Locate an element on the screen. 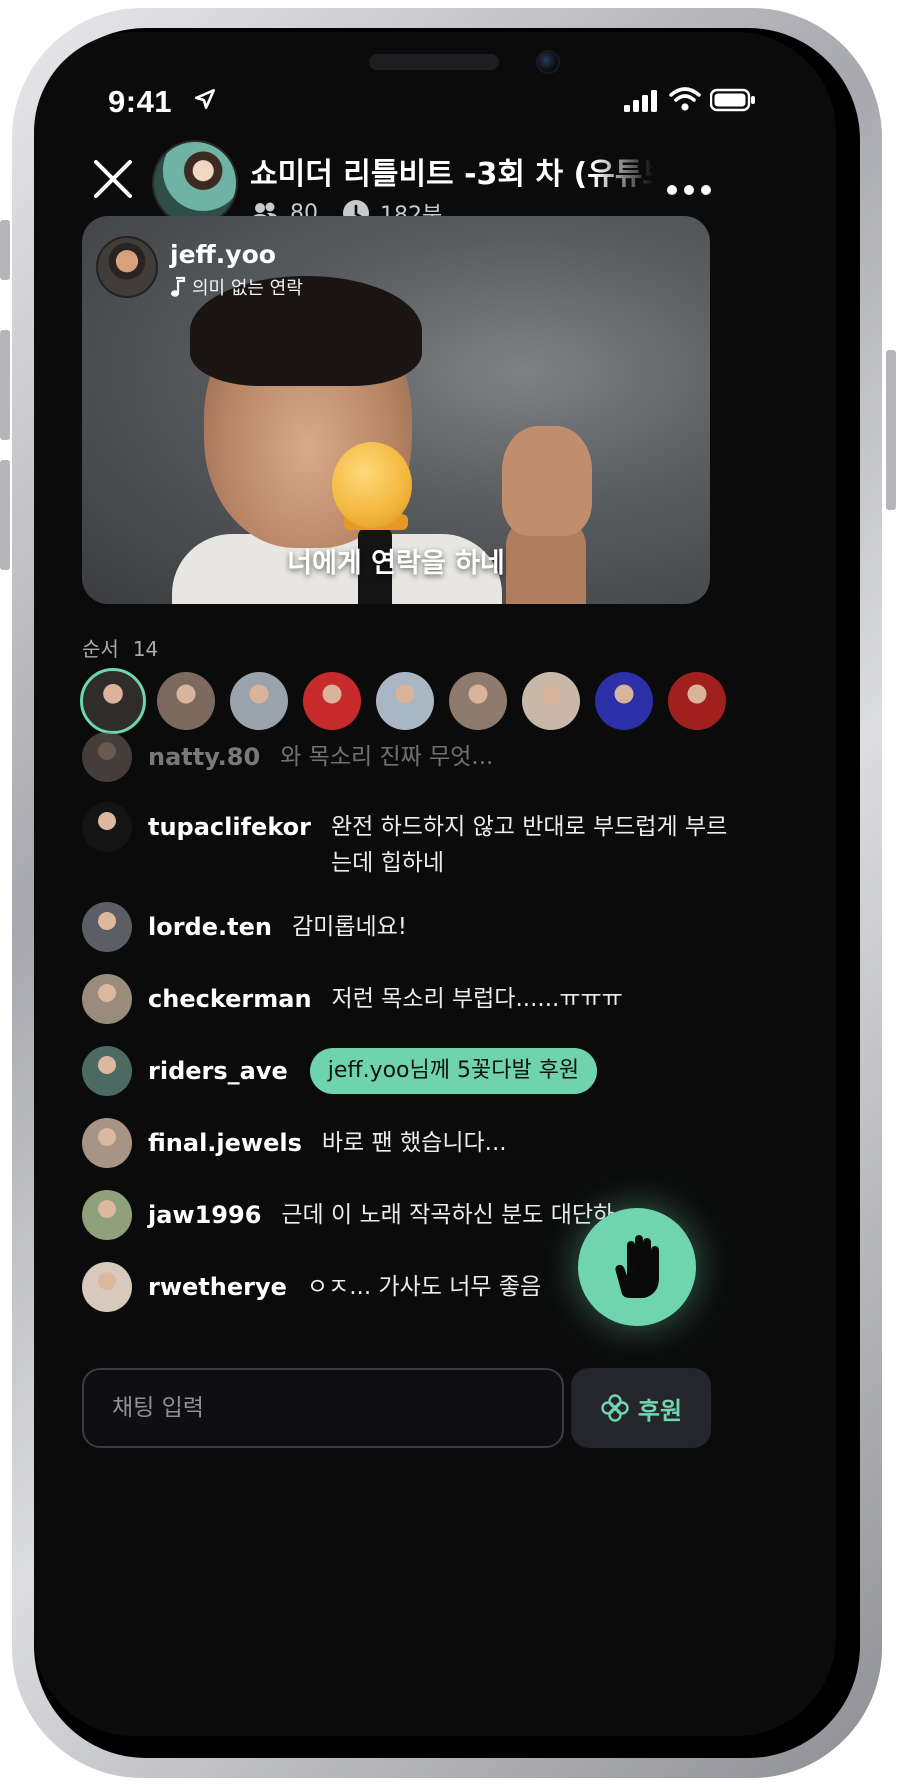 This screenshot has height=1784, width=897. chat-username: jaw1996 is located at coordinates (204, 1215).